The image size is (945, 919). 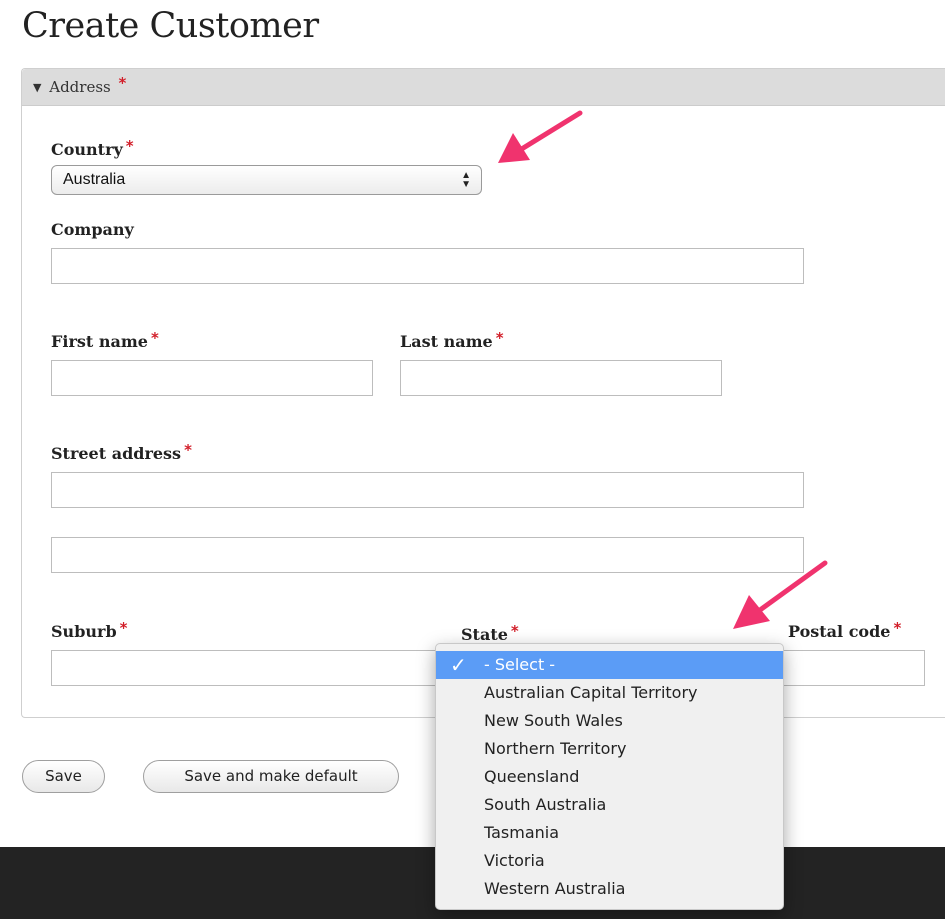 I want to click on street-address-line2-input, so click(x=427, y=555).